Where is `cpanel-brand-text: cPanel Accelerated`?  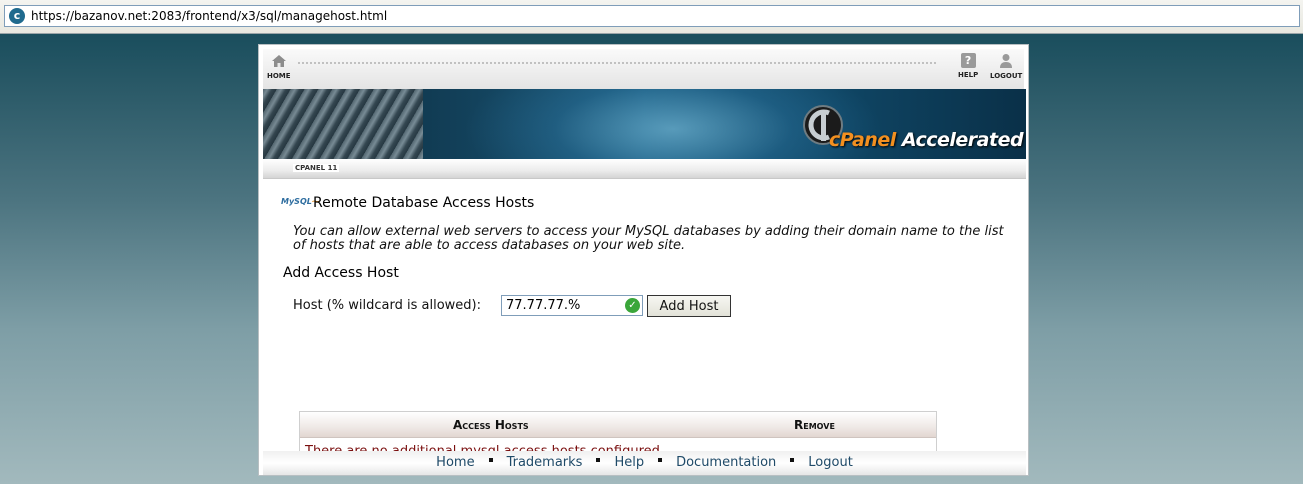
cpanel-brand-text: cPanel Accelerated is located at coordinates (926, 140).